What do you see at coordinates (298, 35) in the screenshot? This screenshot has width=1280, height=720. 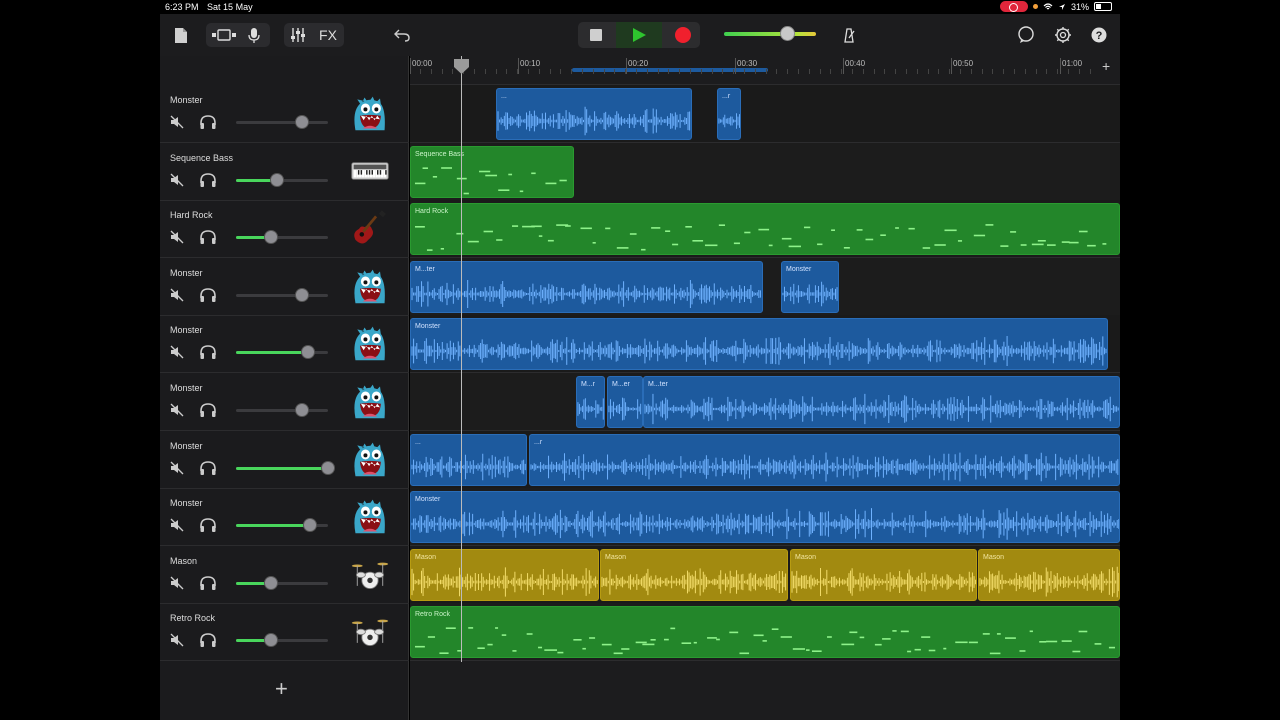 I see `mixer-icon` at bounding box center [298, 35].